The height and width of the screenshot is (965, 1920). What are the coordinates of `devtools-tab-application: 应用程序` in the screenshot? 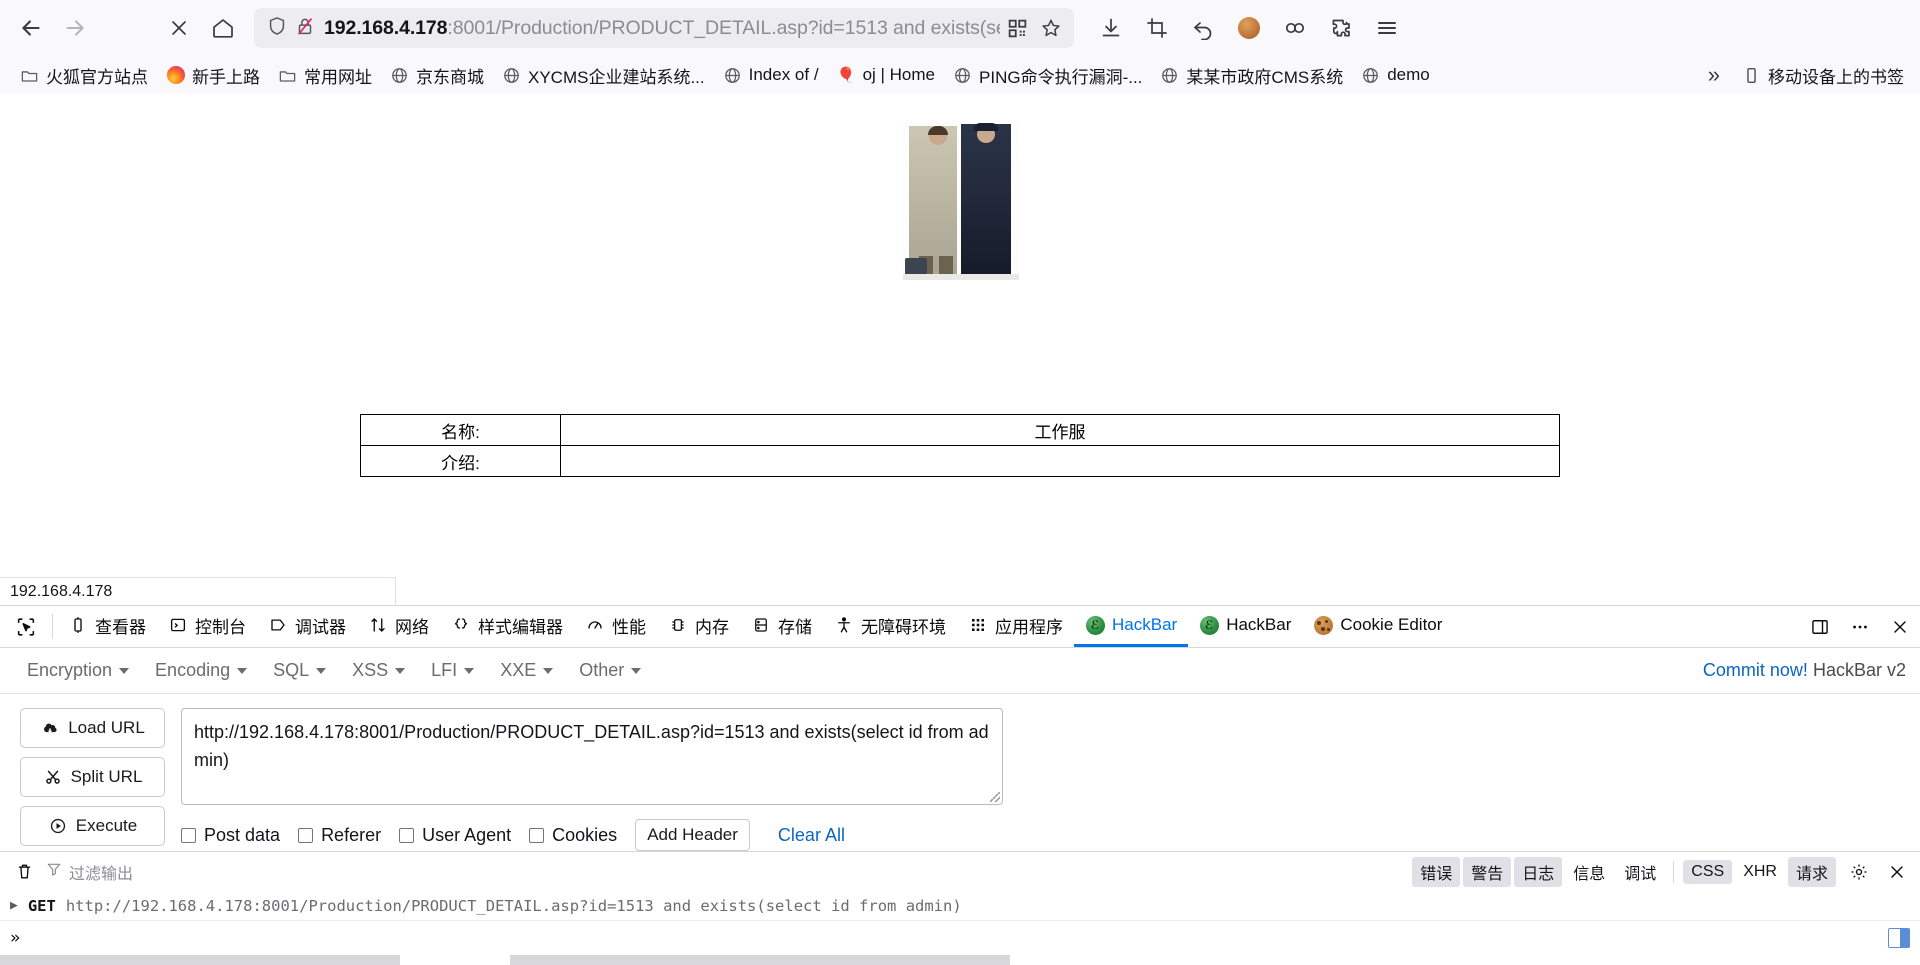 It's located at (1015, 626).